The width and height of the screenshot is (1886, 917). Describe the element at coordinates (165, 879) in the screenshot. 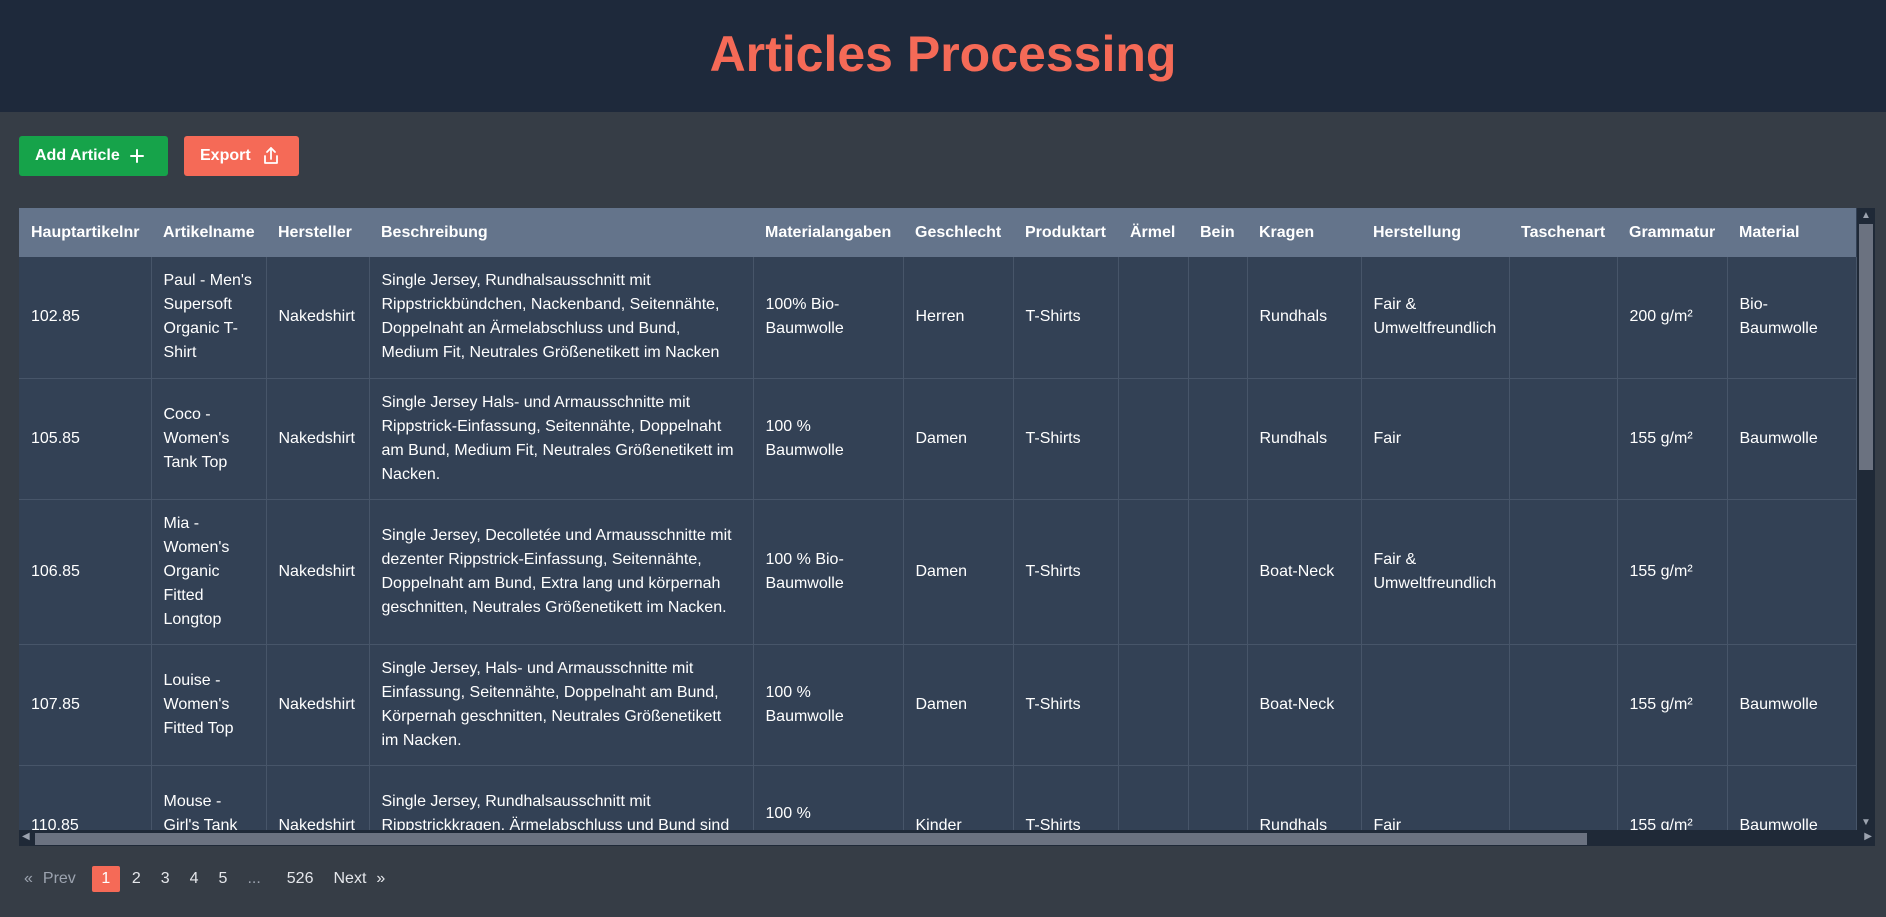

I see `page-link-3: 3` at that location.